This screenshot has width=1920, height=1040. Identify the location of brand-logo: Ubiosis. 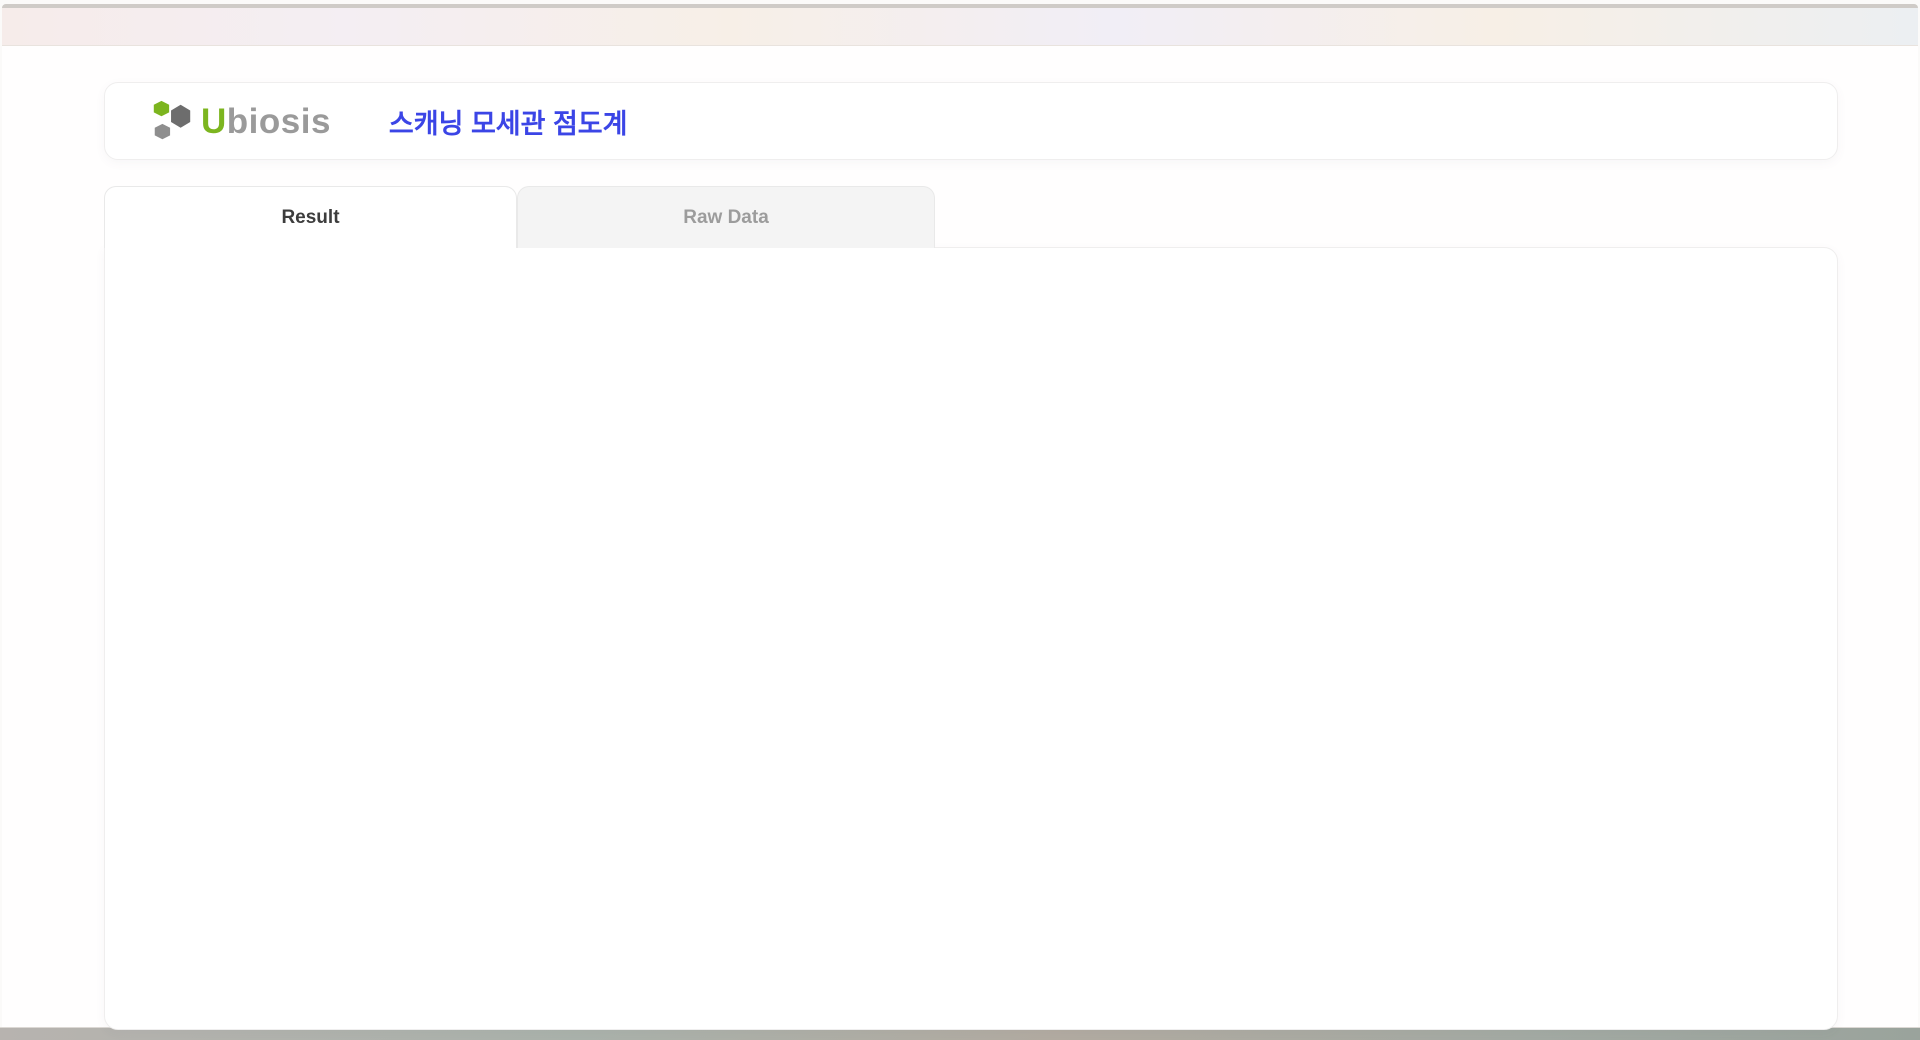
(240, 121).